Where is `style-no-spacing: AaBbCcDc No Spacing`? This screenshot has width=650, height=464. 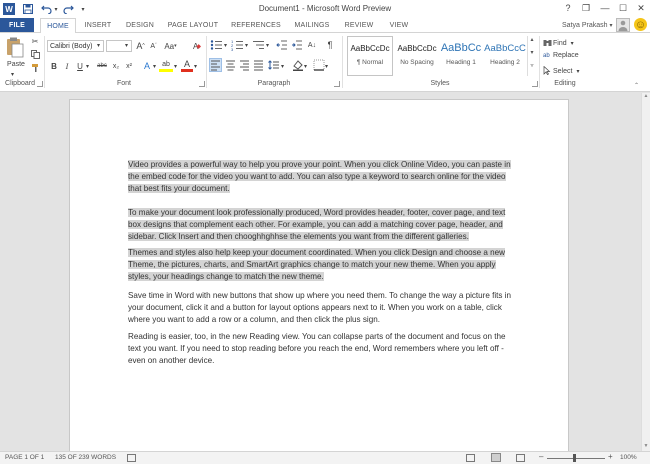 style-no-spacing: AaBbCcDc No Spacing is located at coordinates (417, 56).